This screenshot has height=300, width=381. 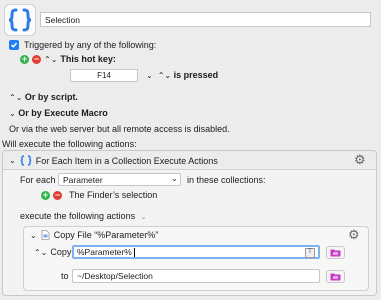 I want to click on triggered-checkbox, so click(x=14, y=45).